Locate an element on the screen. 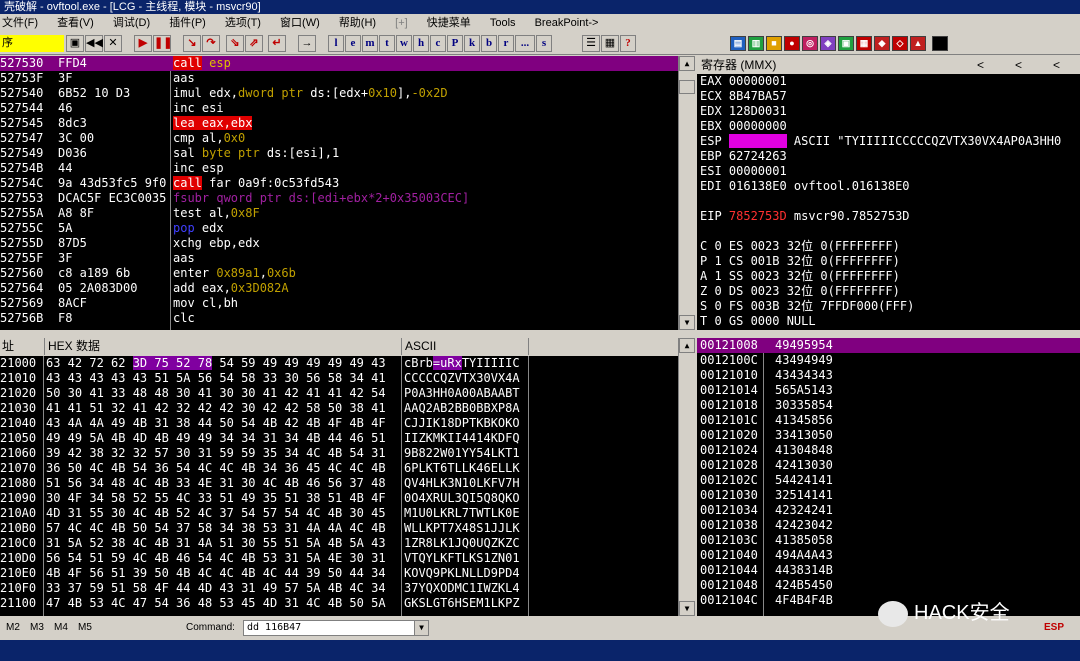  open-icon: ▣ is located at coordinates (75, 43).